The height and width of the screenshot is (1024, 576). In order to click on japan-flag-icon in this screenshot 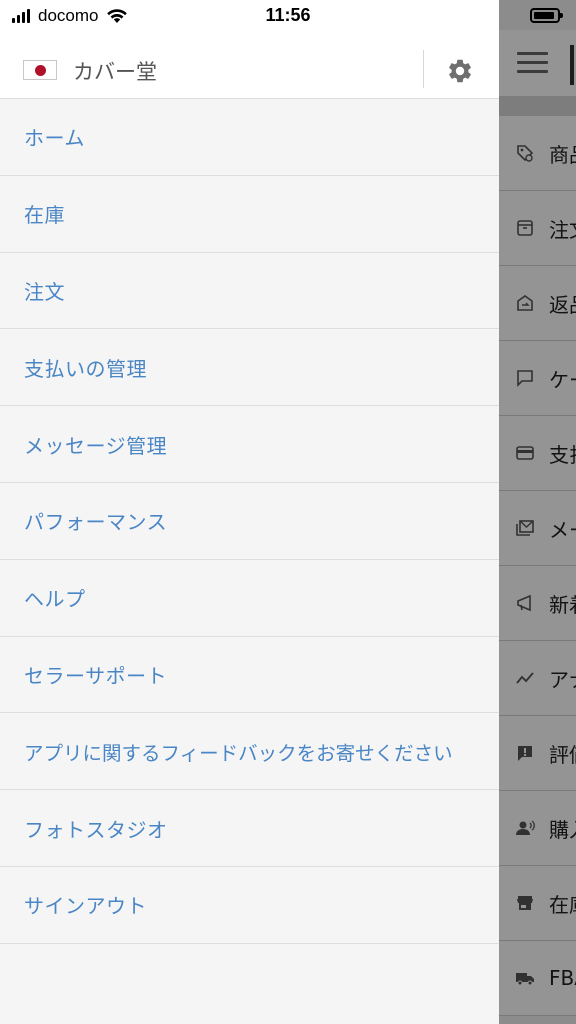, I will do `click(40, 70)`.